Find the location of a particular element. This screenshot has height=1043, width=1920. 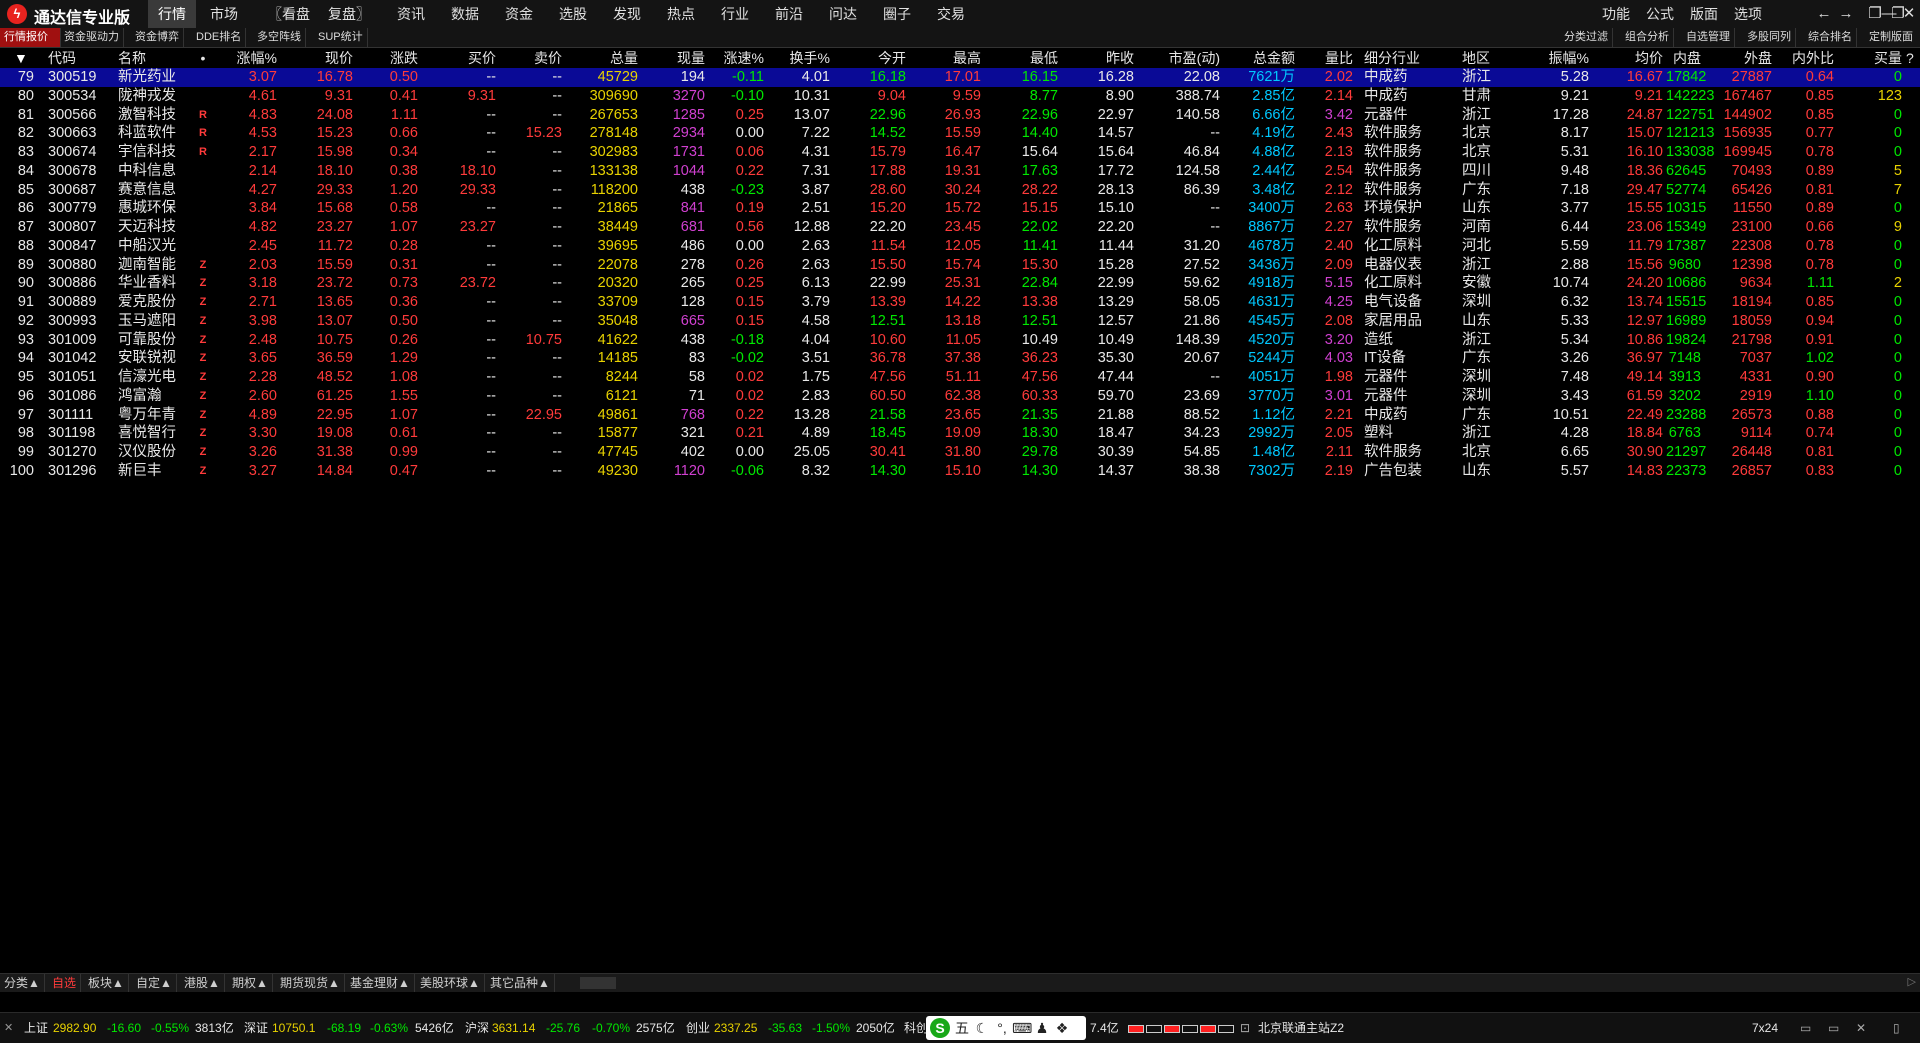

forward-arrow-icon: → is located at coordinates (1846, 14).